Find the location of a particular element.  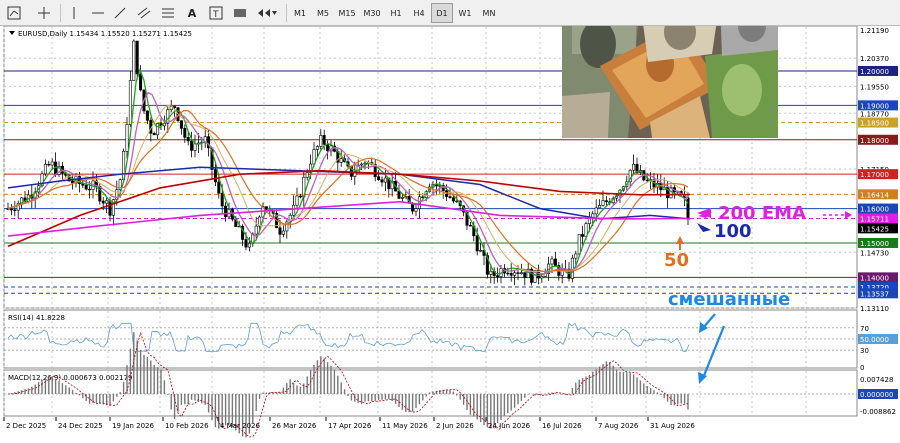

price-label: 1.13537 is located at coordinates (874, 294).